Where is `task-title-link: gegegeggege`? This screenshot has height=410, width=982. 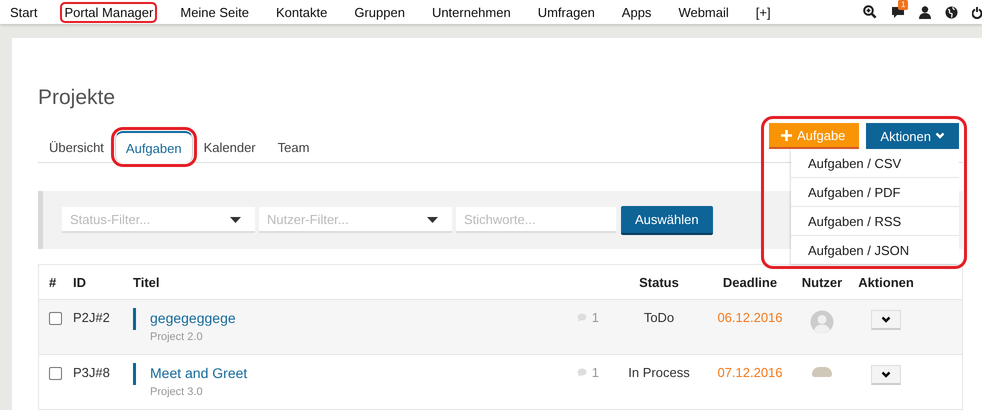 task-title-link: gegegeggege is located at coordinates (363, 318).